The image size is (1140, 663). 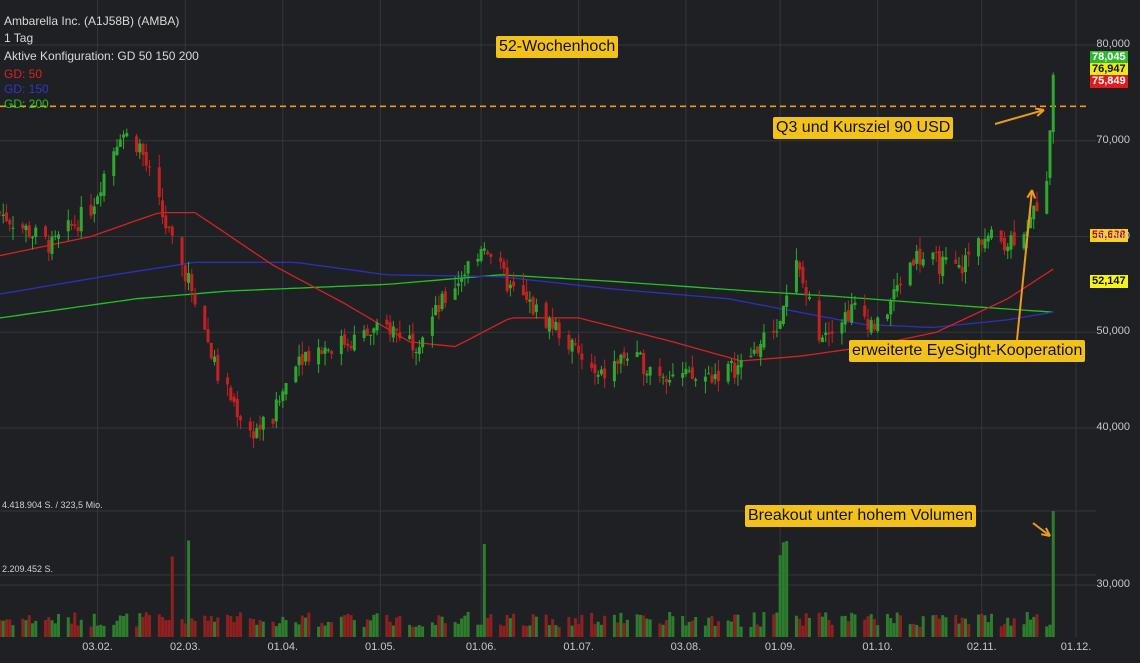 What do you see at coordinates (1109, 281) in the screenshot?
I see `price-tag-ma200: 52,147` at bounding box center [1109, 281].